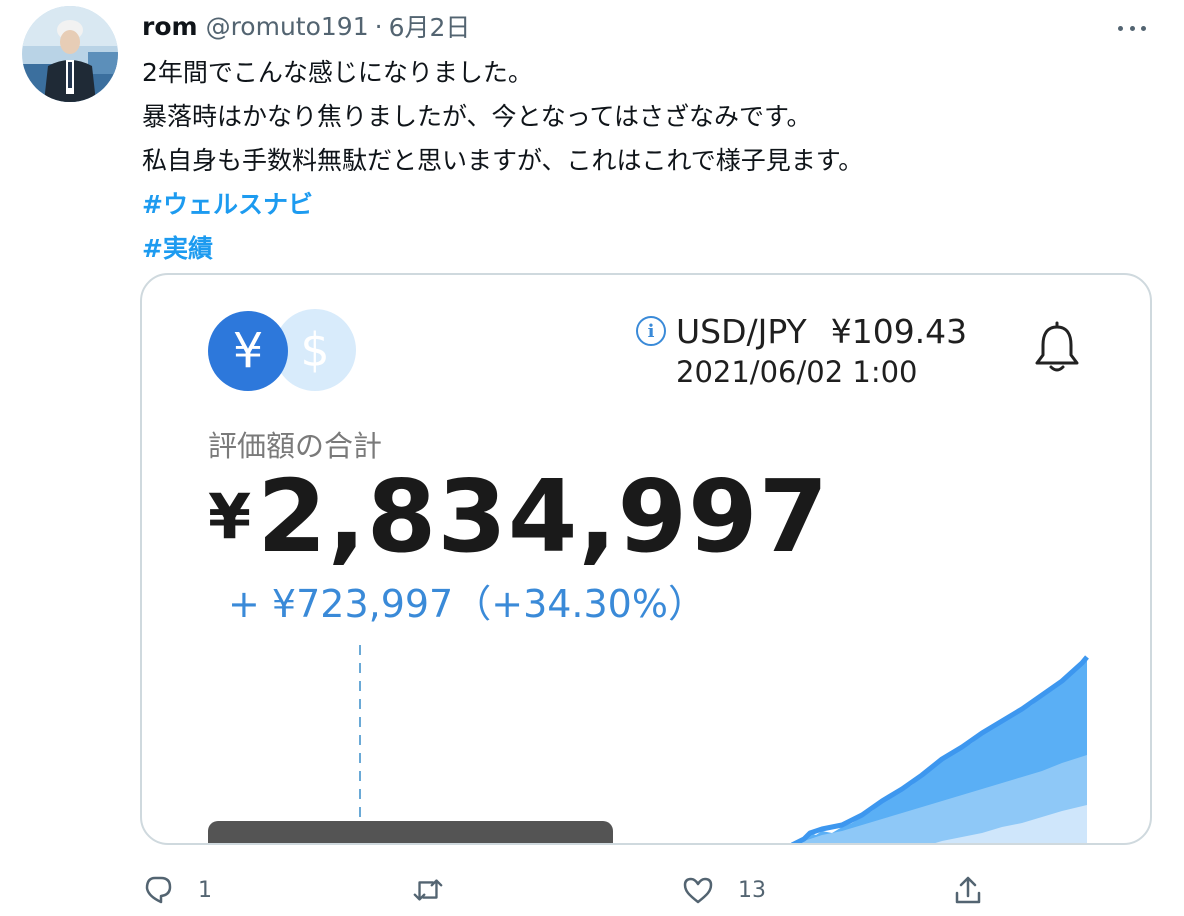 The width and height of the screenshot is (1184, 916). I want to click on fx-rate: ¥109.43, so click(899, 331).